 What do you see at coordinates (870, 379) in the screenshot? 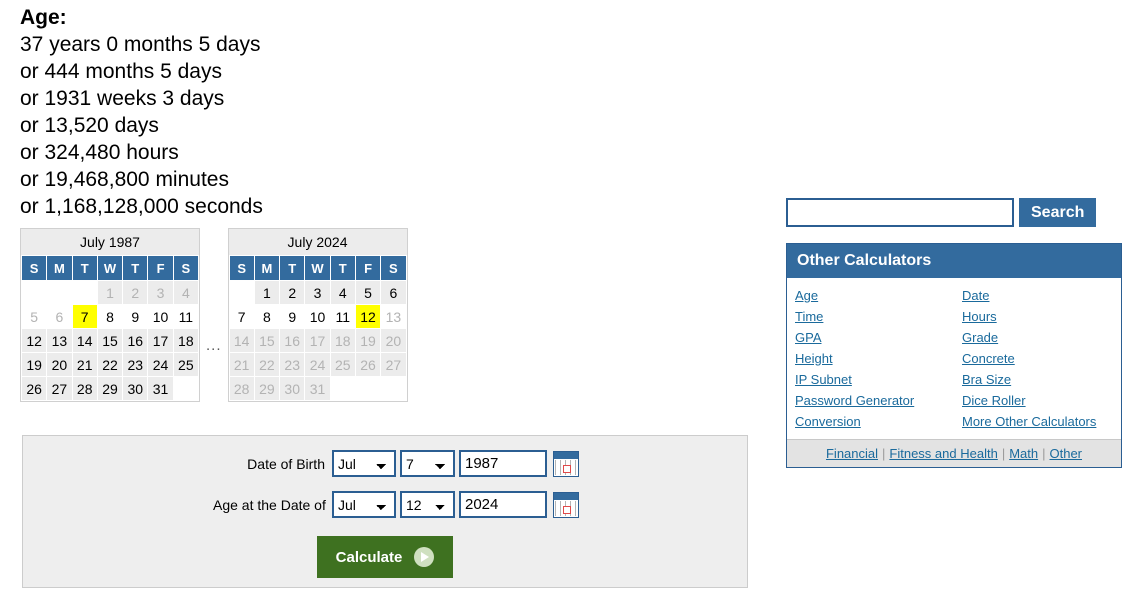
I see `other-calculator-link: IP Subnet` at bounding box center [870, 379].